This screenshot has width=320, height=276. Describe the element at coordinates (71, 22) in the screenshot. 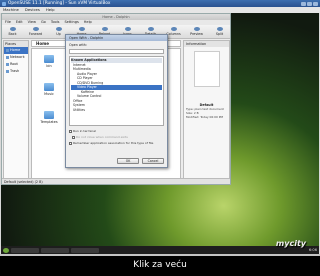

I see `menu-settings: Settings` at that location.